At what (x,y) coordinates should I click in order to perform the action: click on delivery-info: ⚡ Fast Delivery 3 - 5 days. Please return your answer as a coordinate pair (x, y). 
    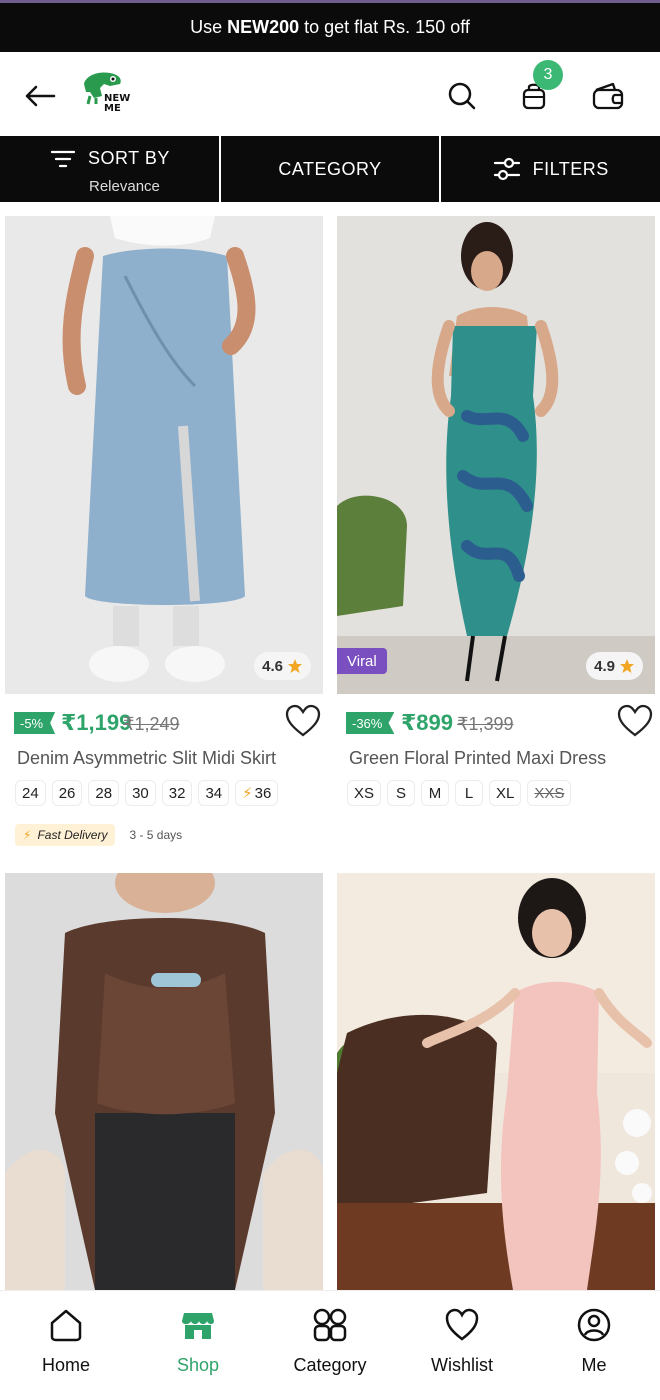
    Looking at the image, I should click on (98, 835).